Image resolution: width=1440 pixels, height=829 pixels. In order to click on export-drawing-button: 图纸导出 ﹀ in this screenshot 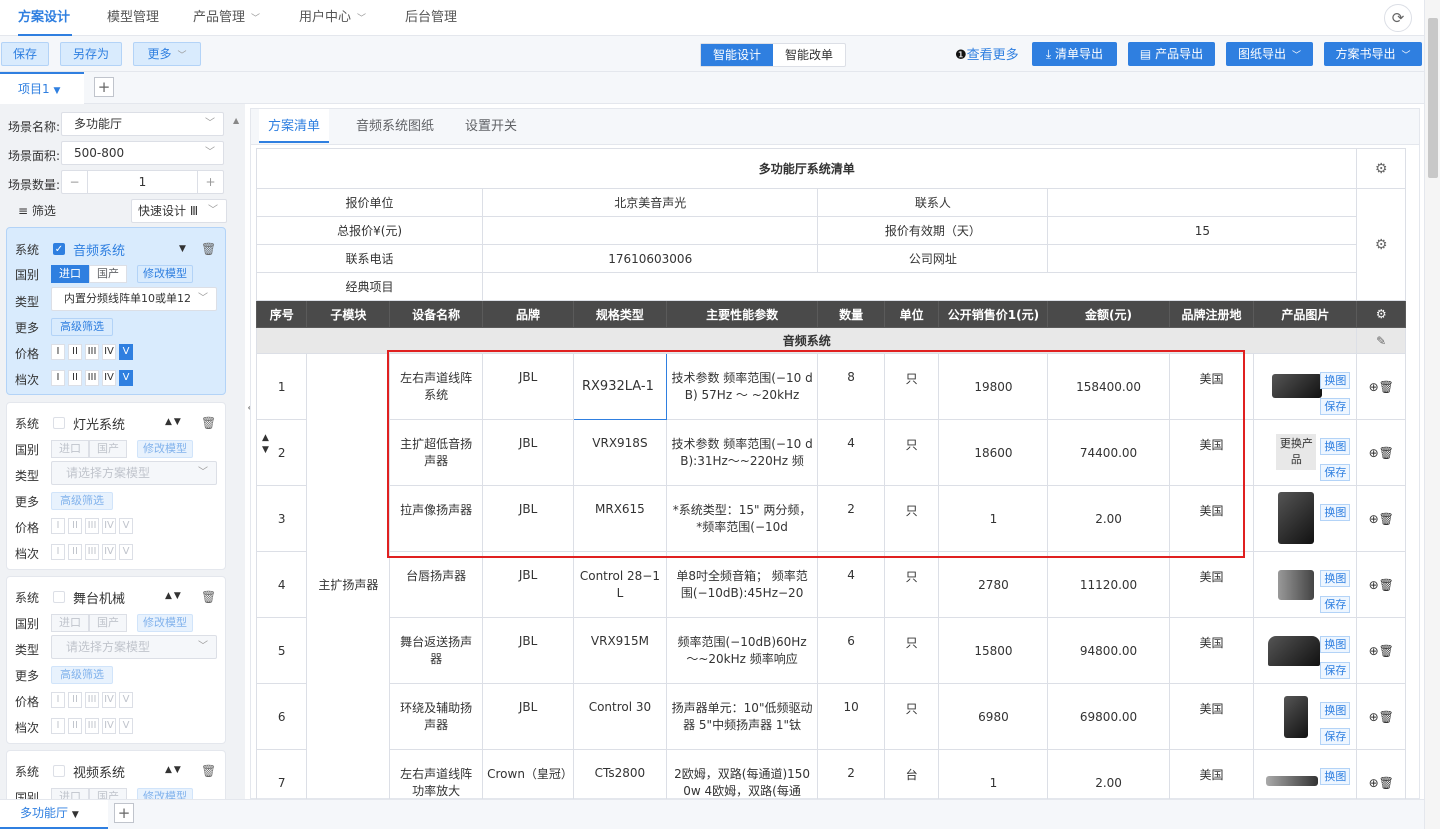, I will do `click(1269, 54)`.